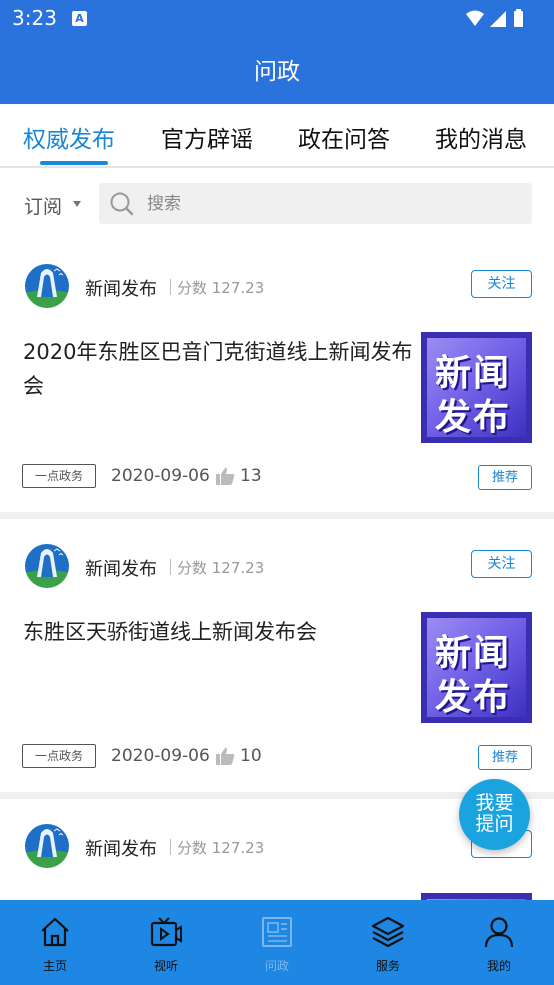  Describe the element at coordinates (74, 163) in the screenshot. I see `active-tab-indicator` at that location.